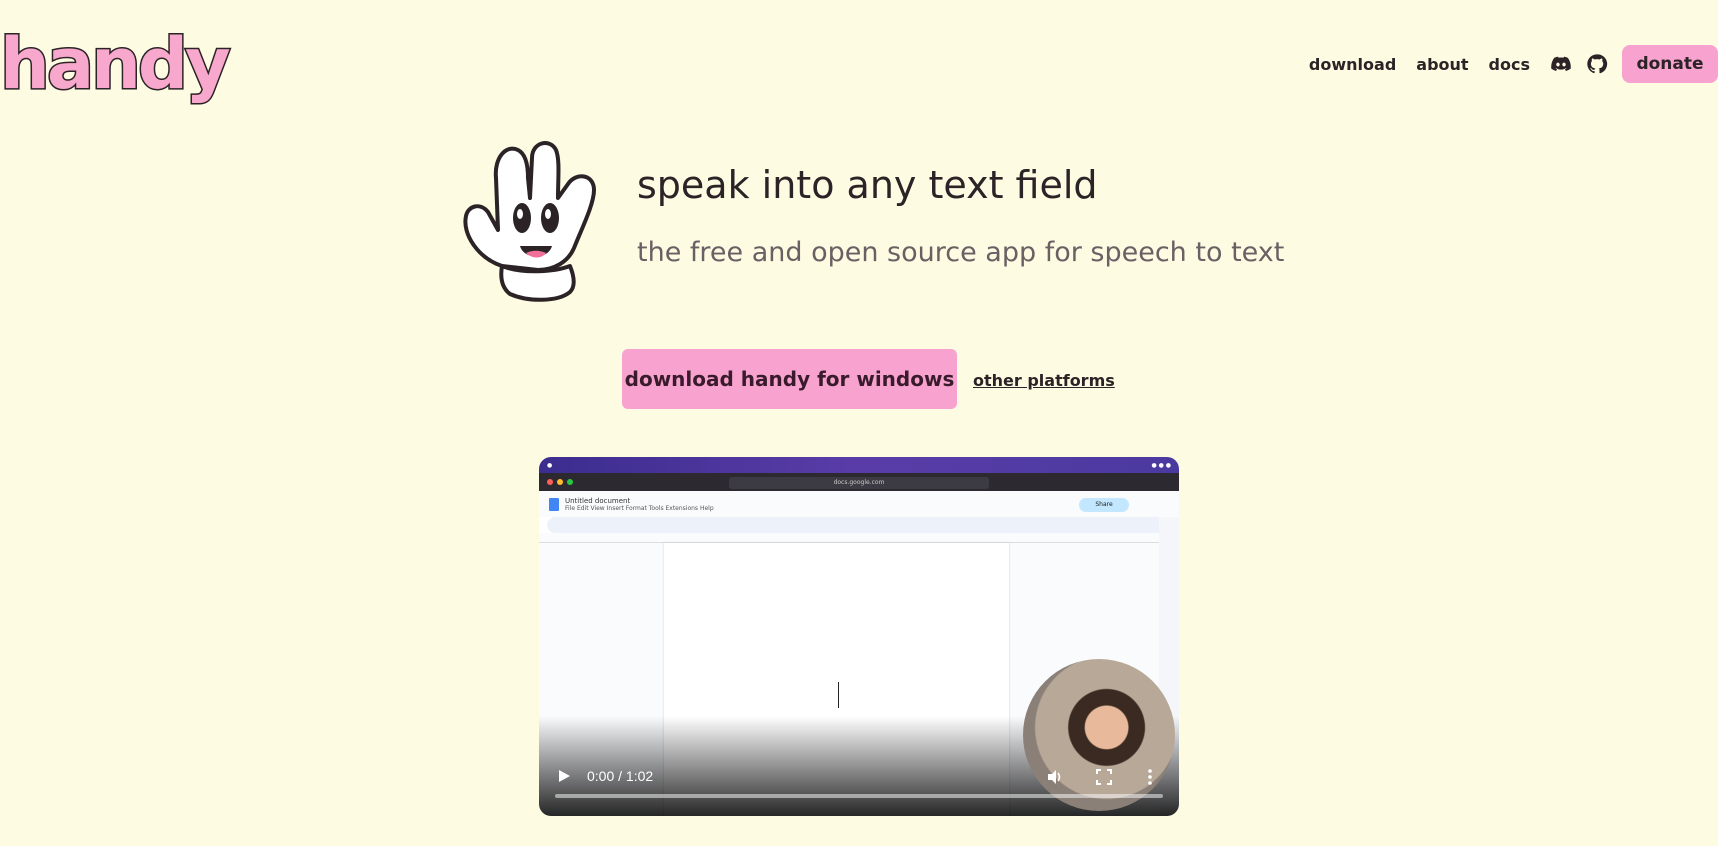 Image resolution: width=1718 pixels, height=846 pixels. I want to click on other-platforms-link: other platforms, so click(1044, 380).